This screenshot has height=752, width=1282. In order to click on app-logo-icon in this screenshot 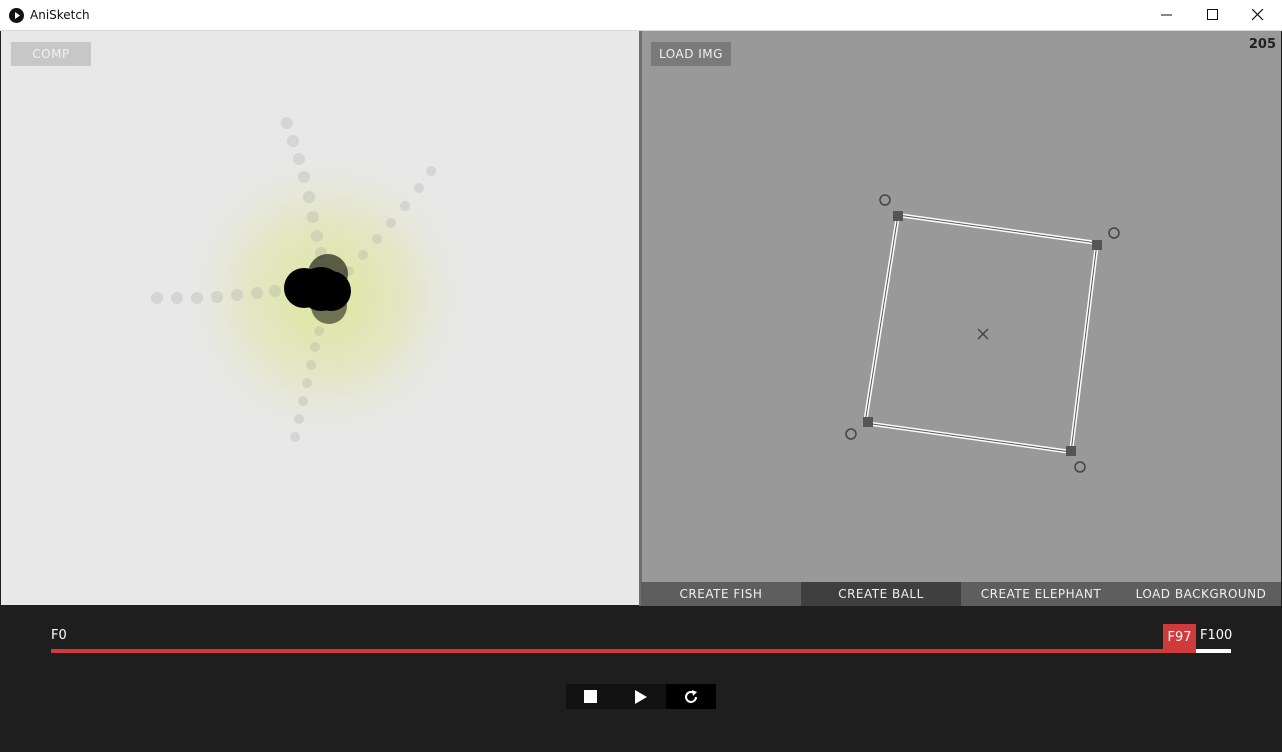, I will do `click(16, 15)`.